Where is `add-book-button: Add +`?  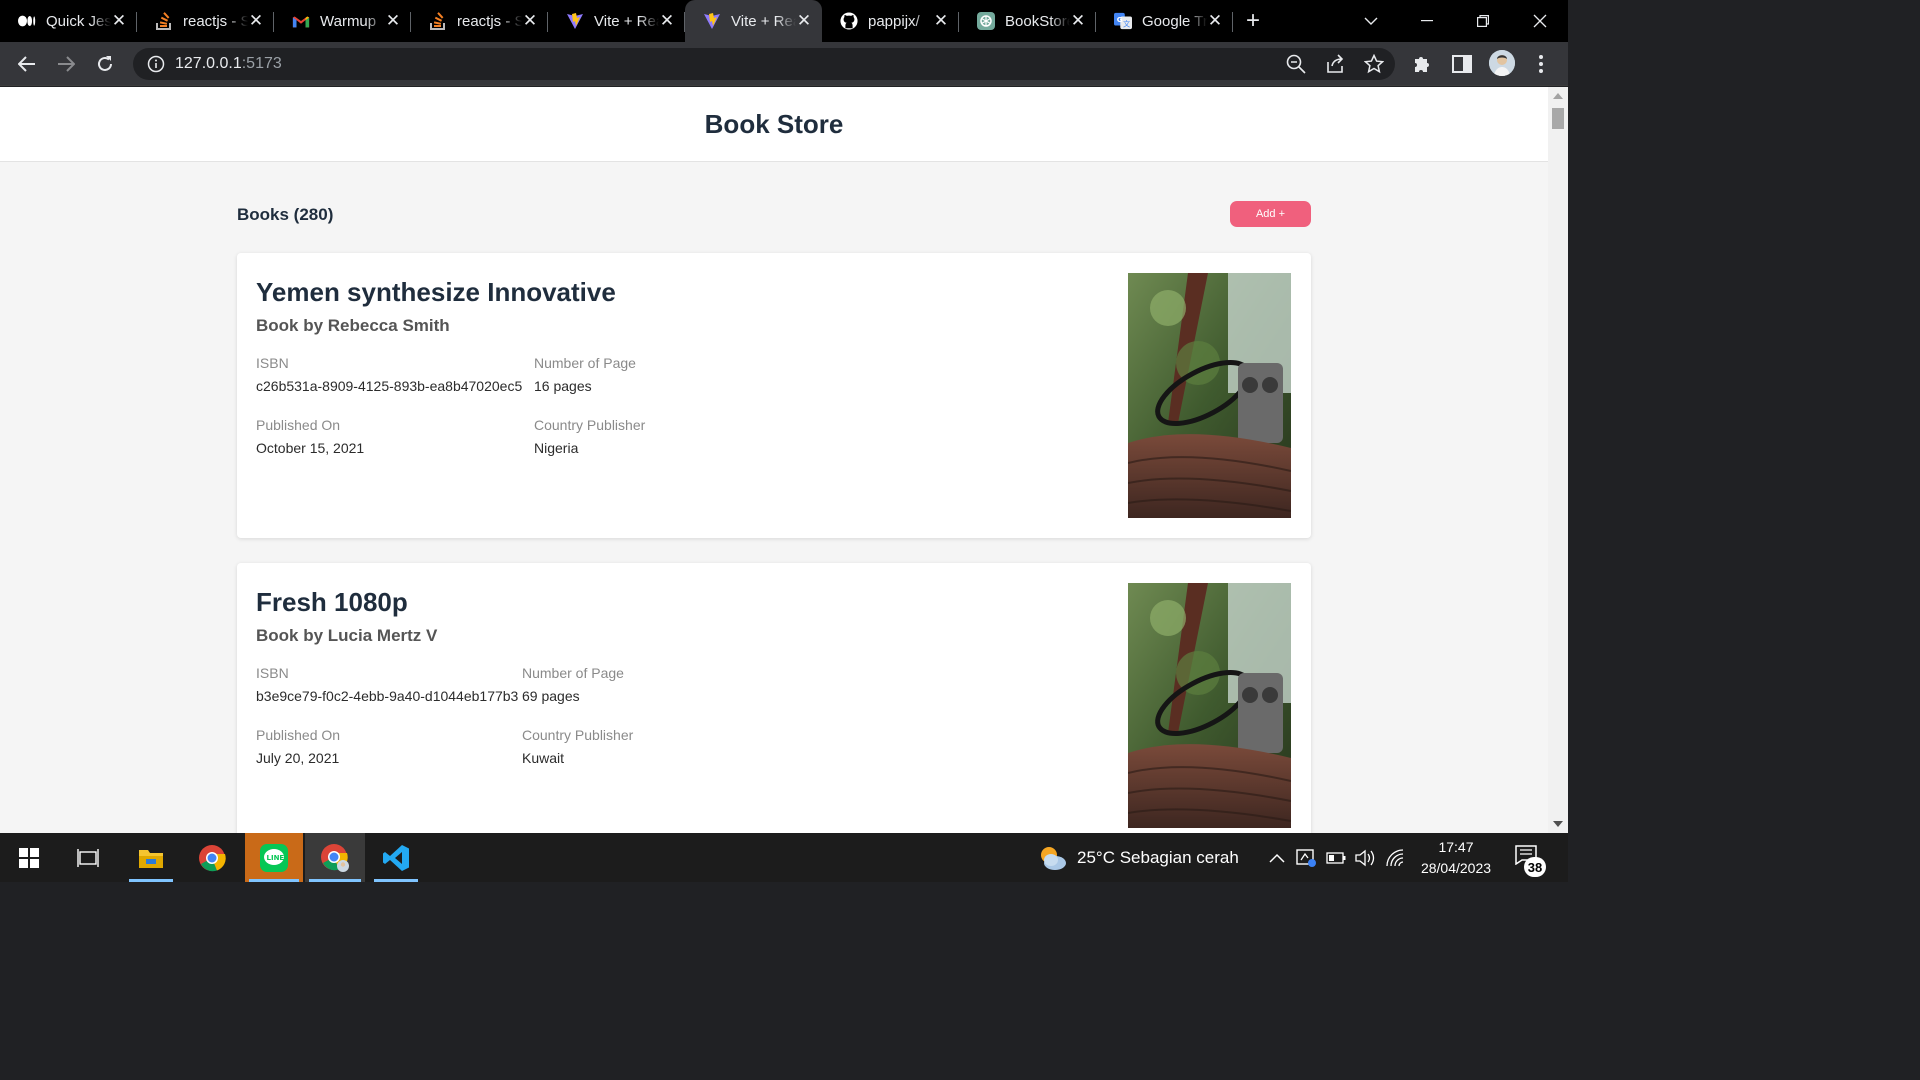
add-book-button: Add + is located at coordinates (1270, 214).